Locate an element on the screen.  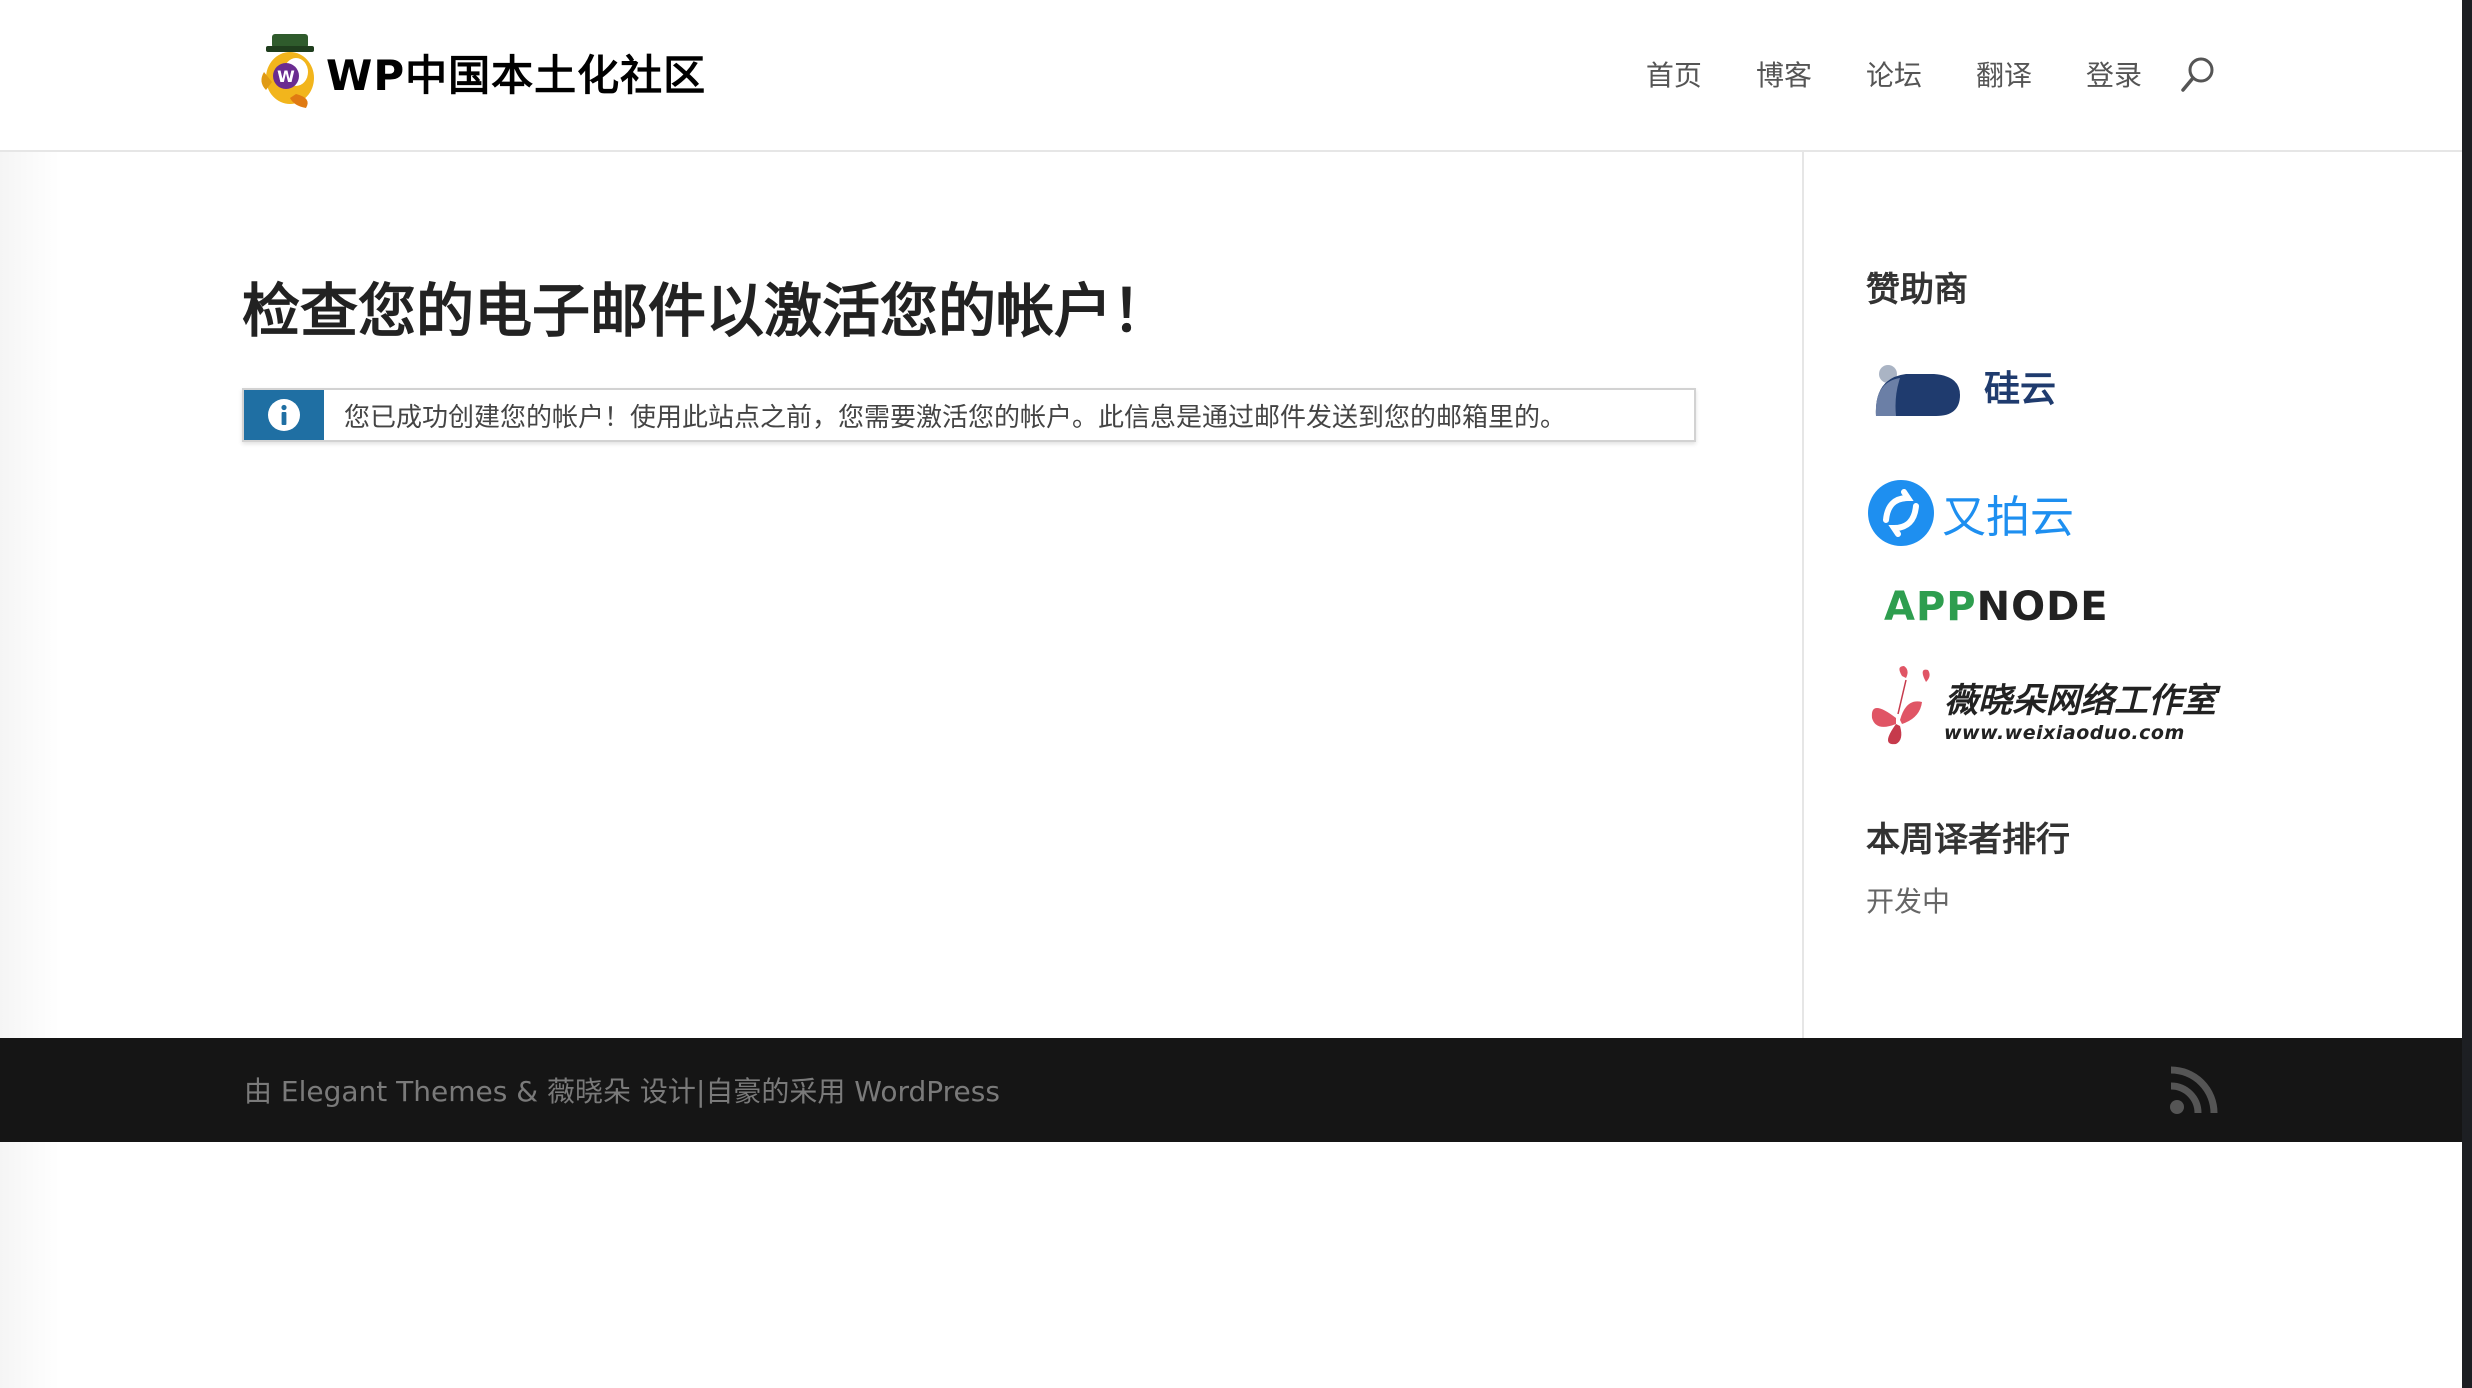
window-edge is located at coordinates (2467, 694).